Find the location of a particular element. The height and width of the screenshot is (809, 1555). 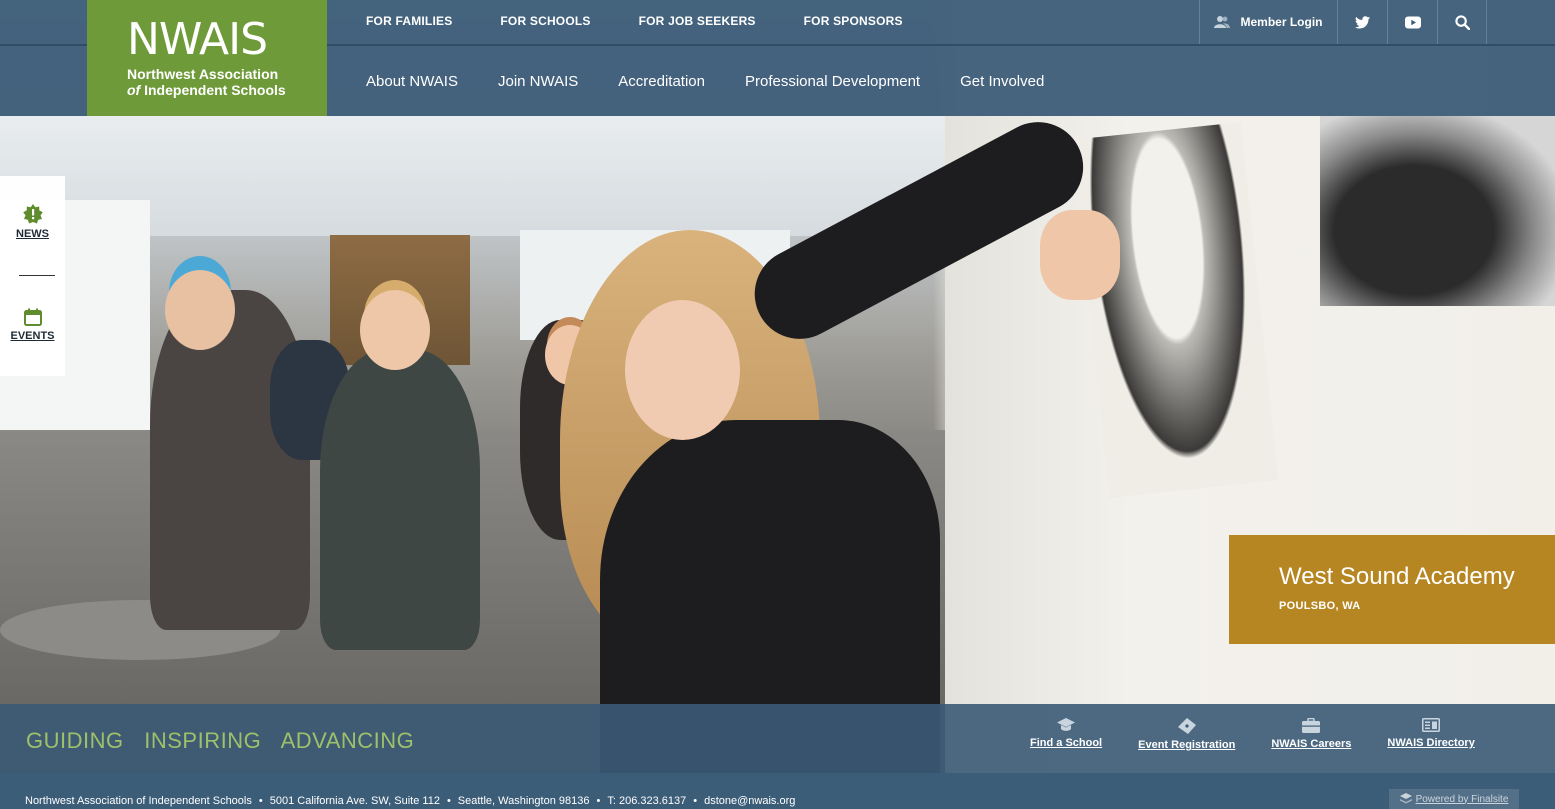

nav-professional-development: Professional Development is located at coordinates (832, 81).